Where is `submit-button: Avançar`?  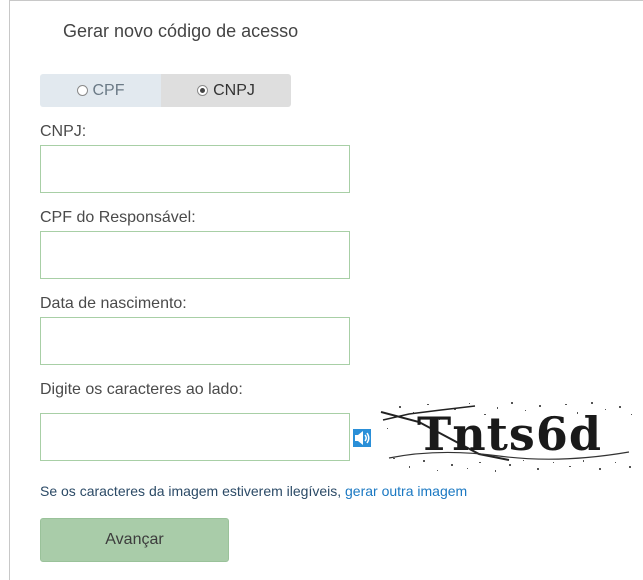
submit-button: Avançar is located at coordinates (134, 540).